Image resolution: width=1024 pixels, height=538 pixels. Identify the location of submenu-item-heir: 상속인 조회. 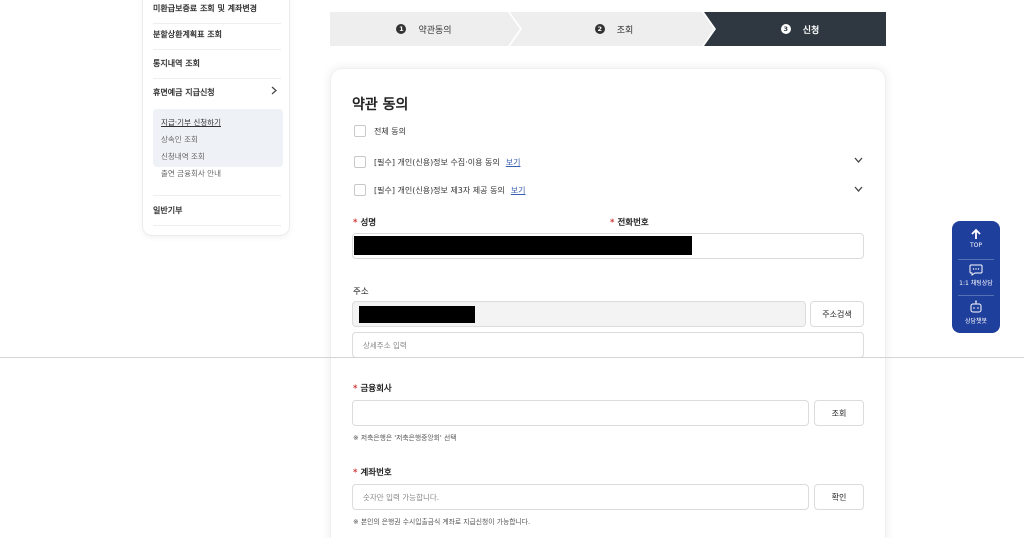
(218, 139).